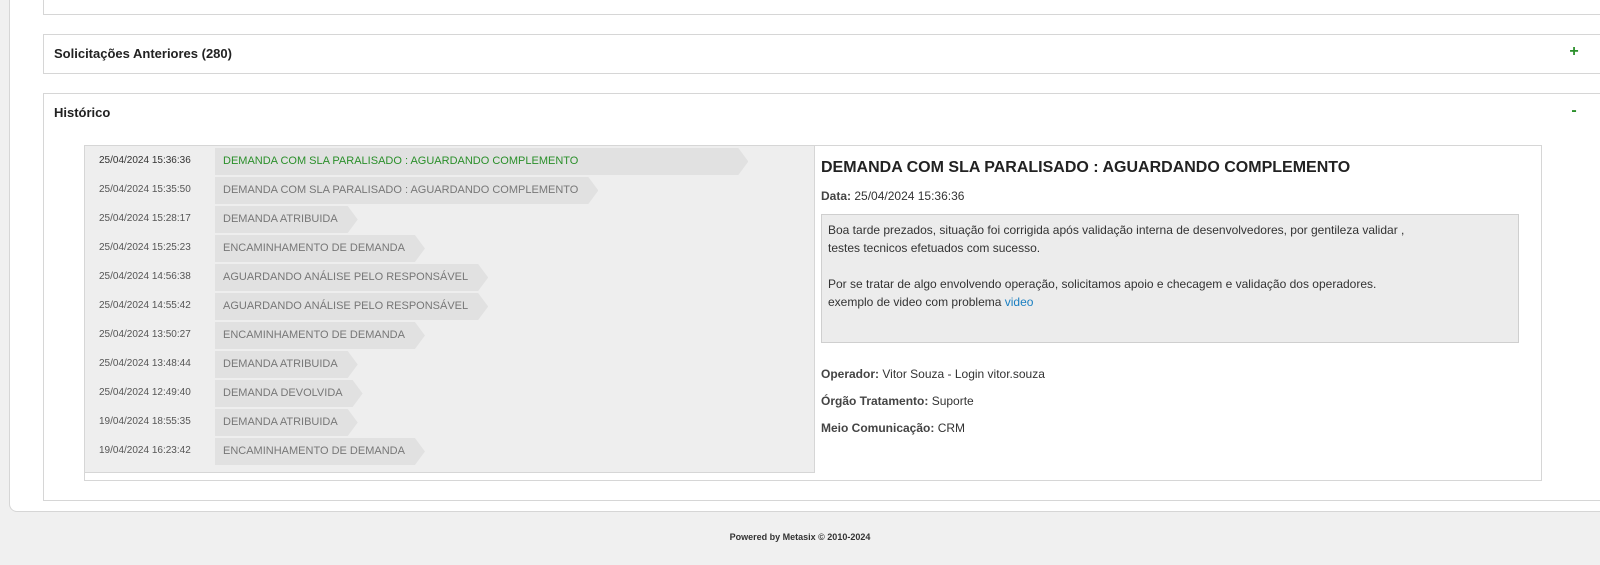  I want to click on timeline-date: 19/04/2024 16:23:42, so click(145, 450).